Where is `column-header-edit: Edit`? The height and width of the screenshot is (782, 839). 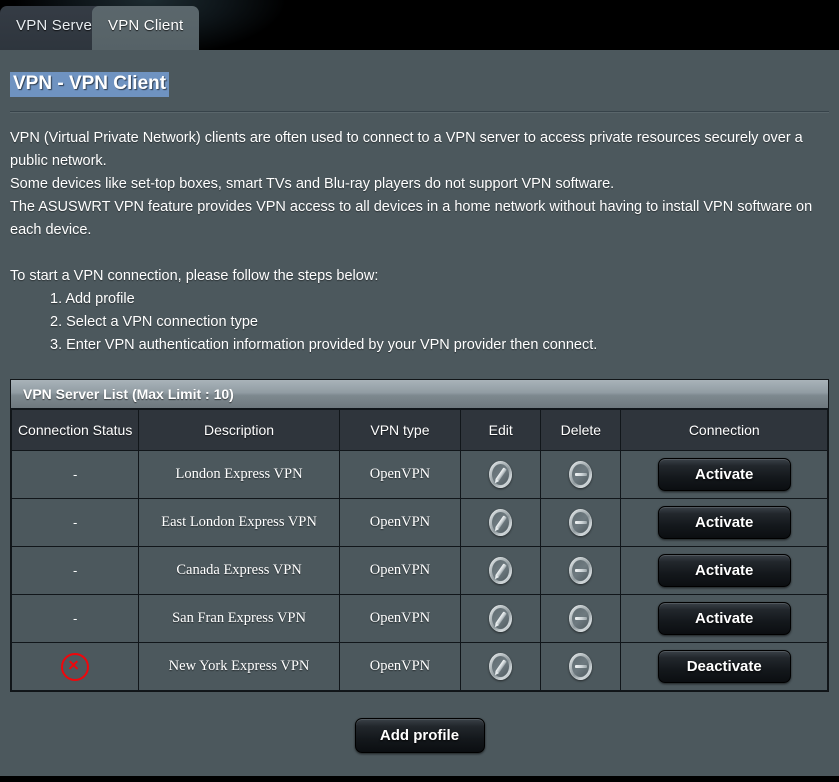
column-header-edit: Edit is located at coordinates (501, 430).